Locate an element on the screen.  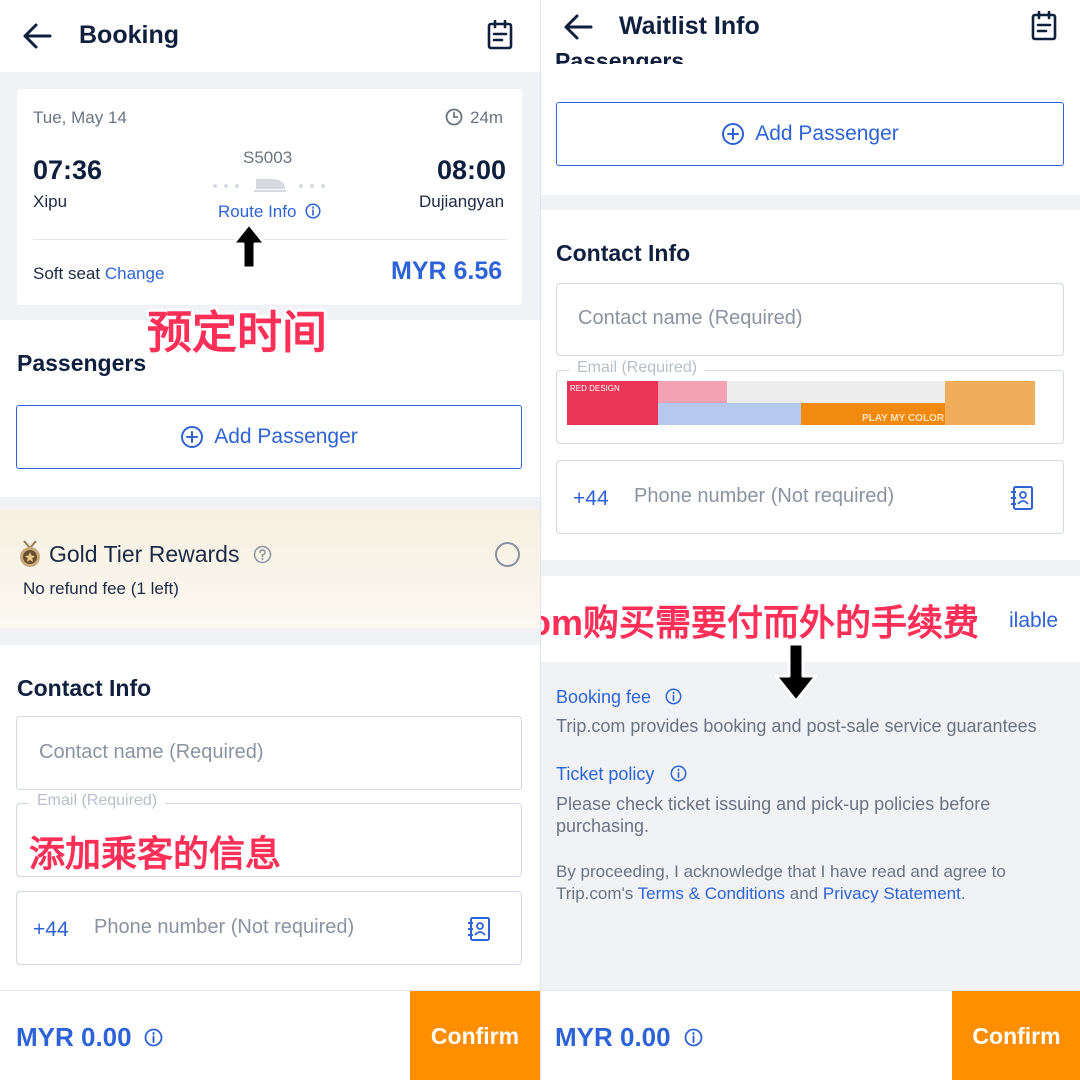
sticker-block-light-orange is located at coordinates (990, 403).